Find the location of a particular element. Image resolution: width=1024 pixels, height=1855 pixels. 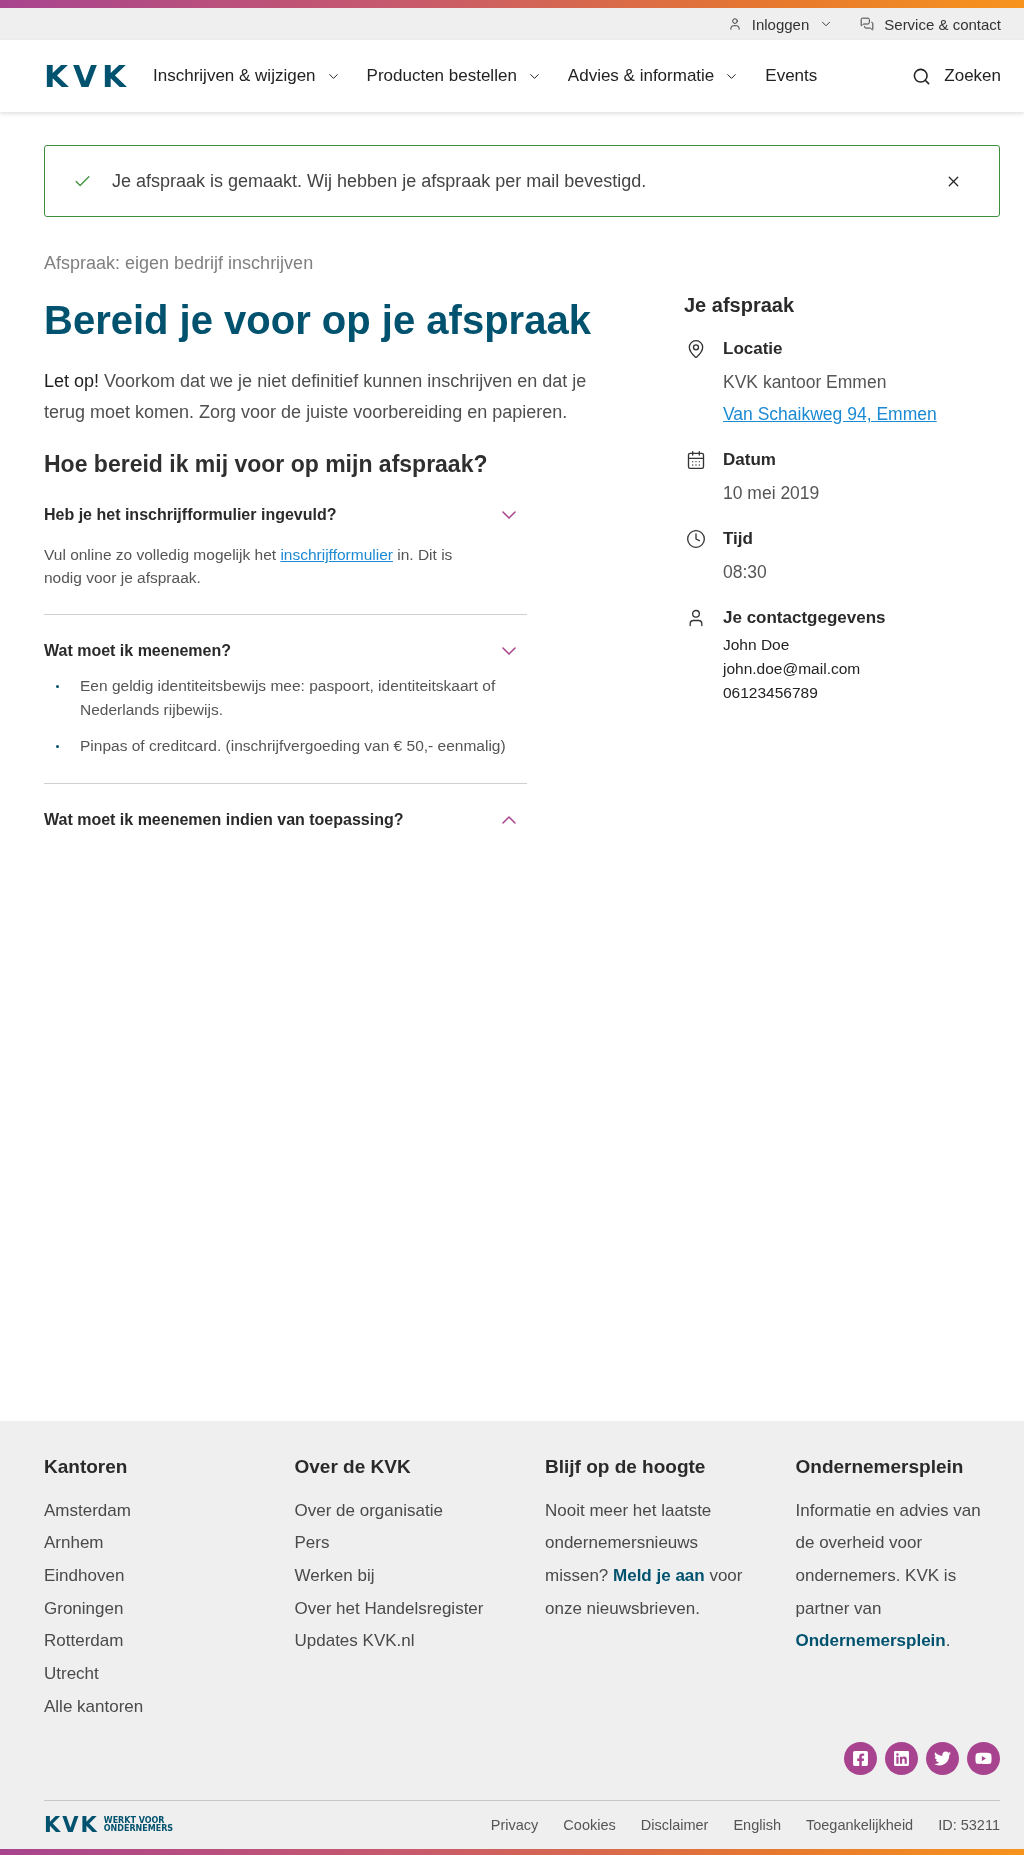

accordion-header: Wat moet ik meenemen indien van toepassing? is located at coordinates (285, 820).